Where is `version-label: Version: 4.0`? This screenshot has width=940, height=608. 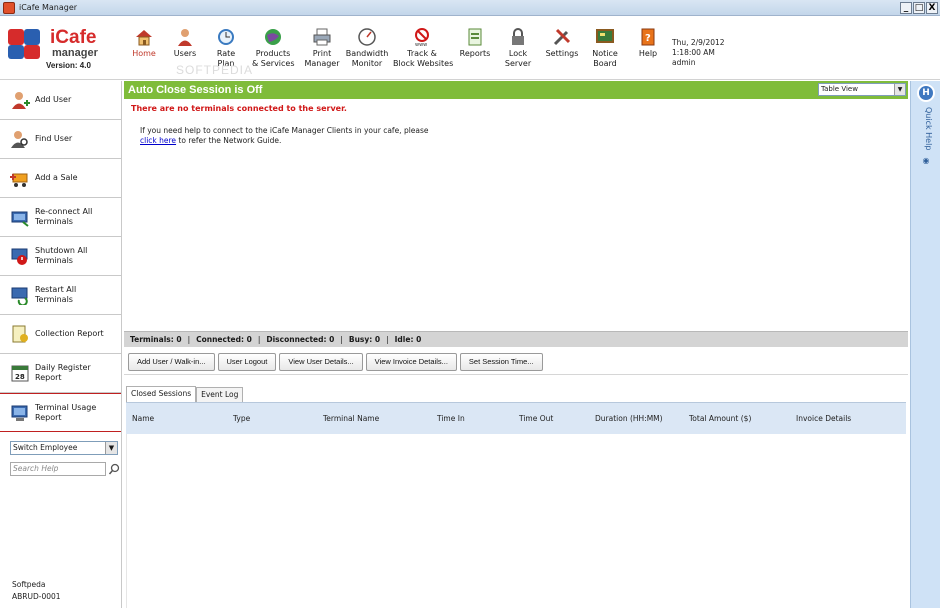 version-label: Version: 4.0 is located at coordinates (68, 65).